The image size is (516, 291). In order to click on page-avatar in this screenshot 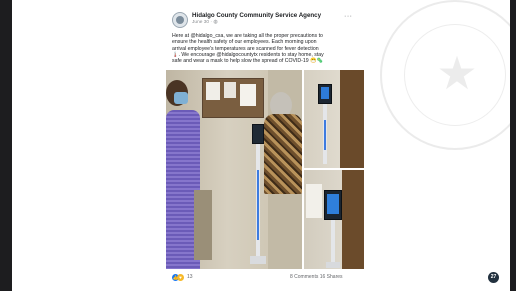, I will do `click(180, 20)`.